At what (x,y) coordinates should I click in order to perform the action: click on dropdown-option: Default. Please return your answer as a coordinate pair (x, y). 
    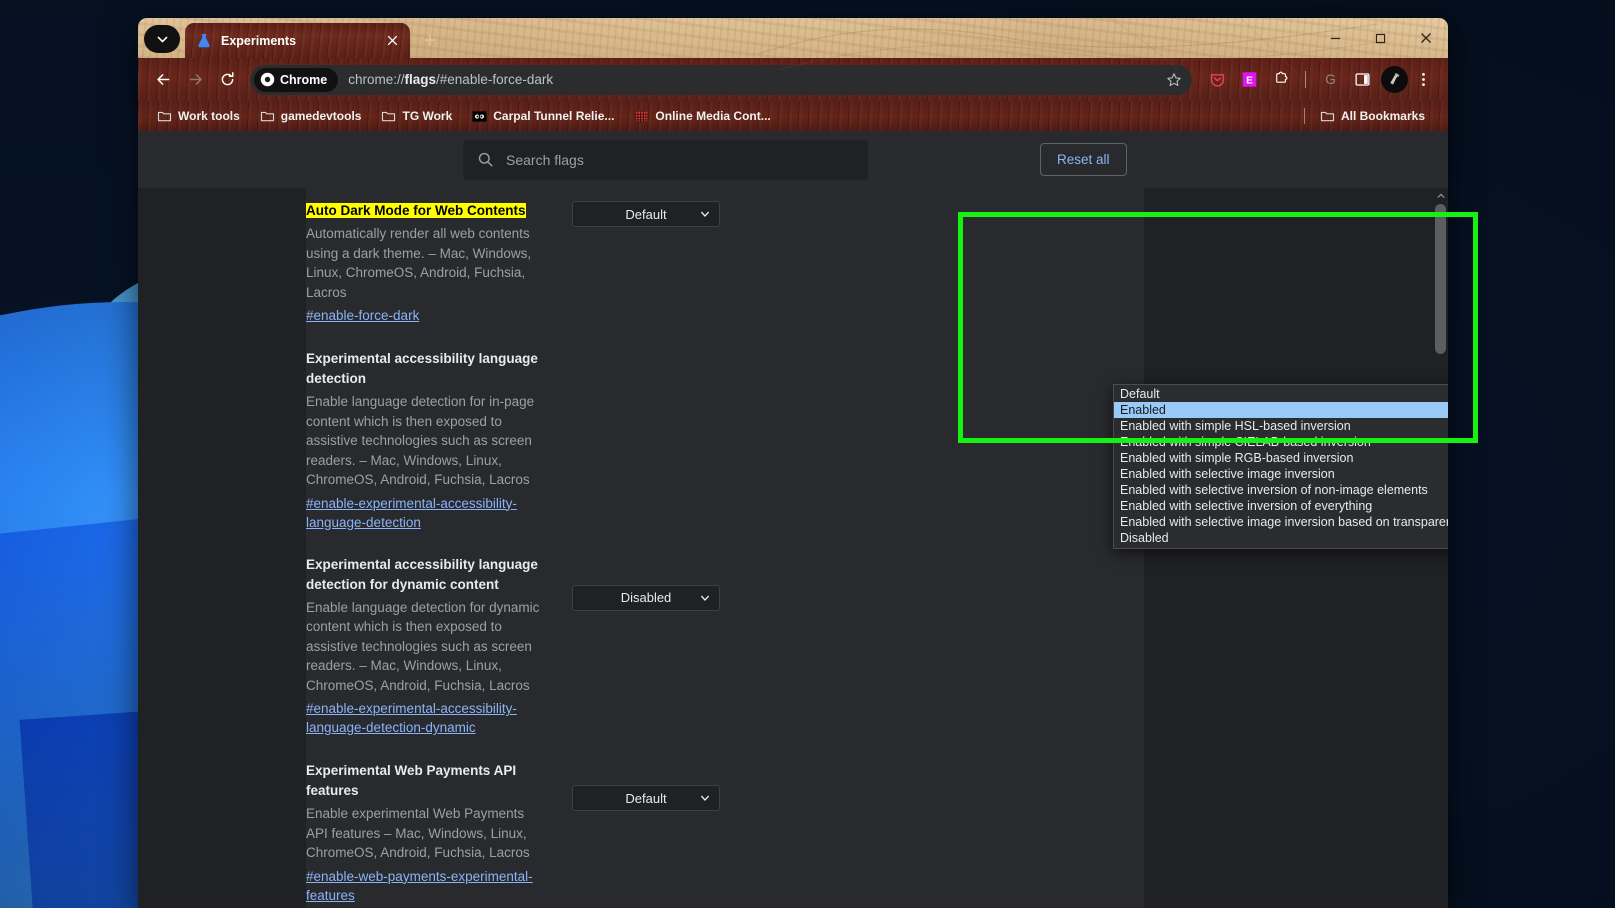
    Looking at the image, I should click on (1281, 394).